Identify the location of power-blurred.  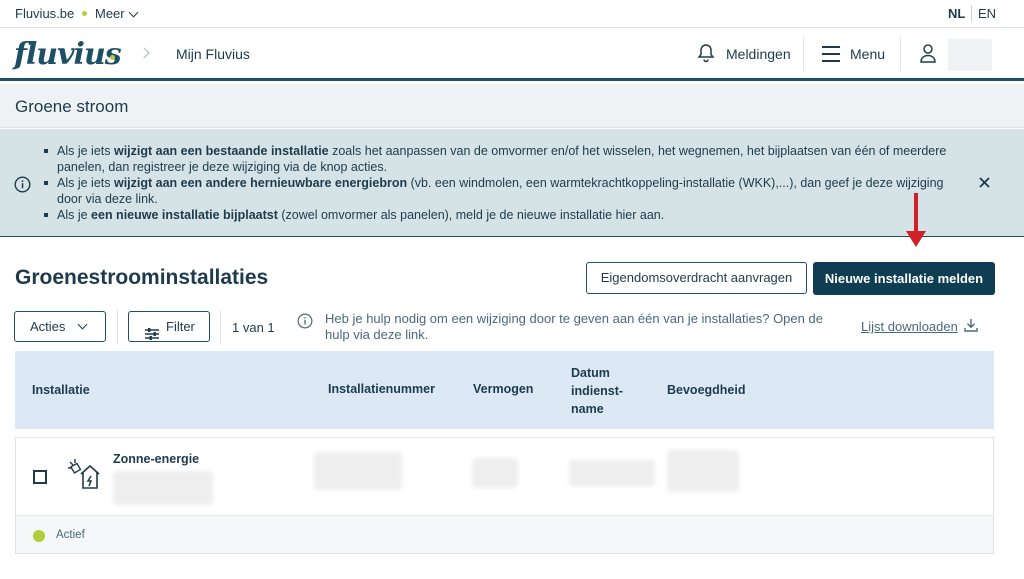
(495, 473).